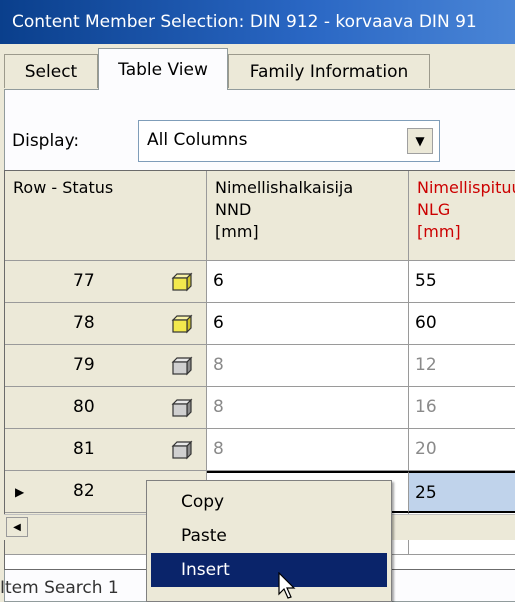 The image size is (515, 602). I want to click on context-menu: Copy Paste Insert, so click(269, 541).